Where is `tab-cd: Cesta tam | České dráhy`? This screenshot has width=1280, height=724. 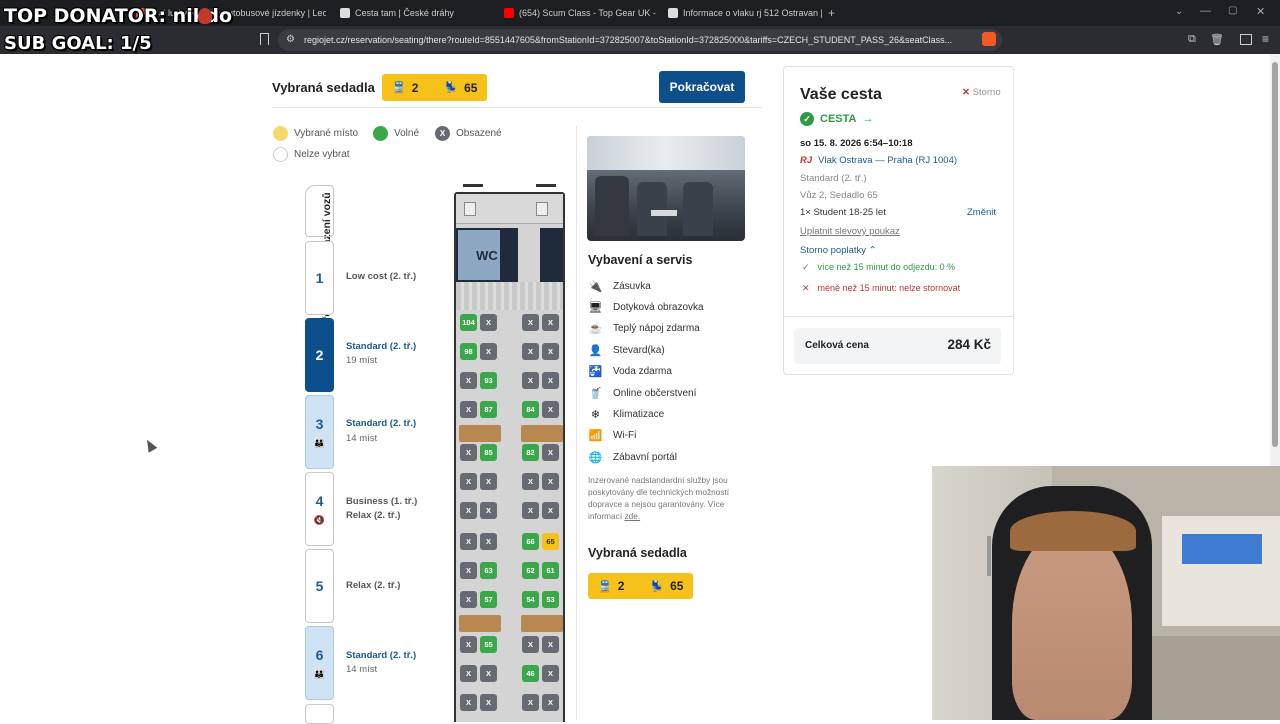
tab-cd: Cesta tam | České dráhy is located at coordinates (414, 13).